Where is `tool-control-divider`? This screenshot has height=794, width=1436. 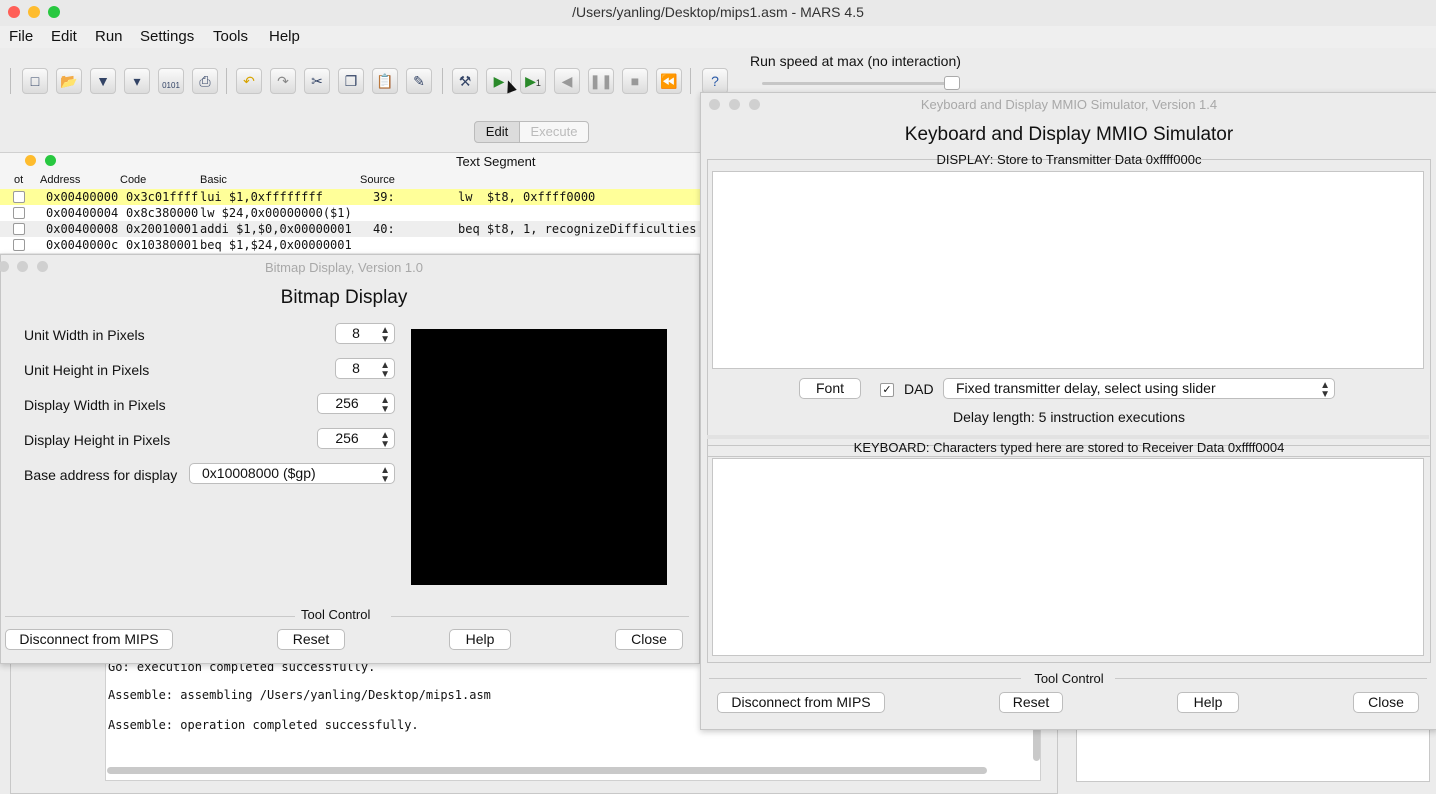 tool-control-divider is located at coordinates (540, 616).